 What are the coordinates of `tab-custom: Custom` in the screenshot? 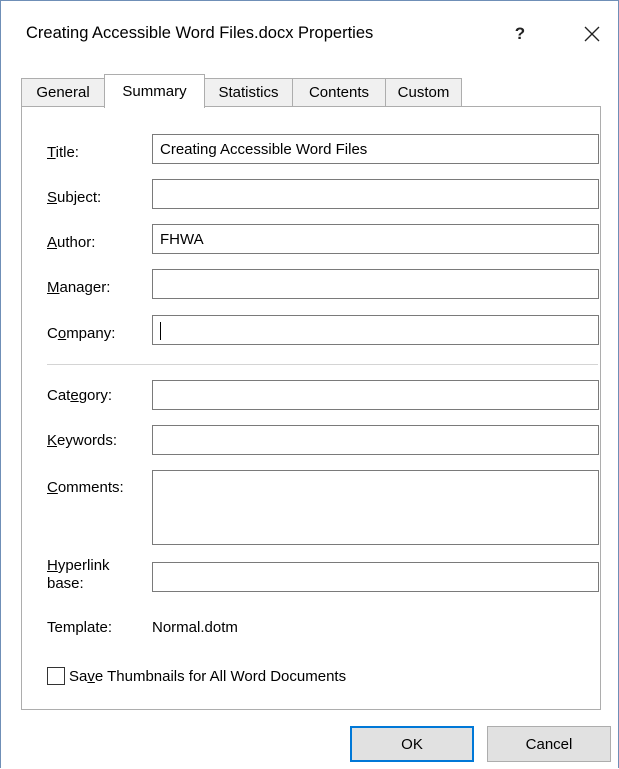 It's located at (423, 92).